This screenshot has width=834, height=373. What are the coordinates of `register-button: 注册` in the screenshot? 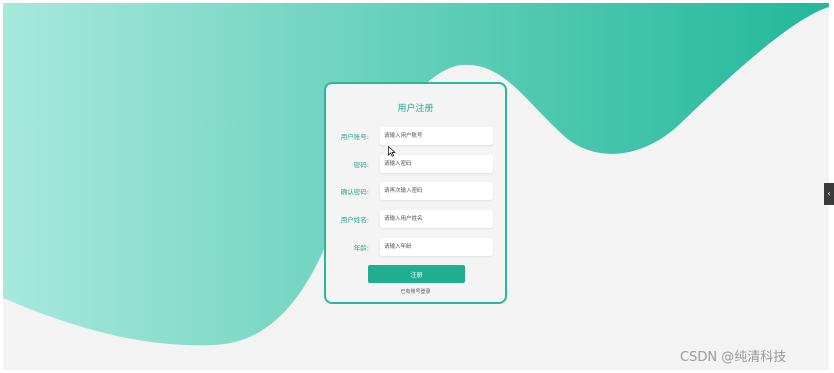 It's located at (416, 274).